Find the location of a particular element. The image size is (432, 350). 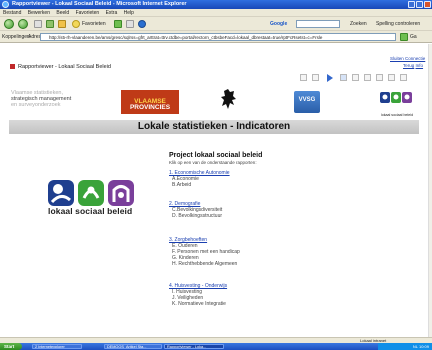

brand-caption: lokaal sociaal beleid is located at coordinates (90, 211).